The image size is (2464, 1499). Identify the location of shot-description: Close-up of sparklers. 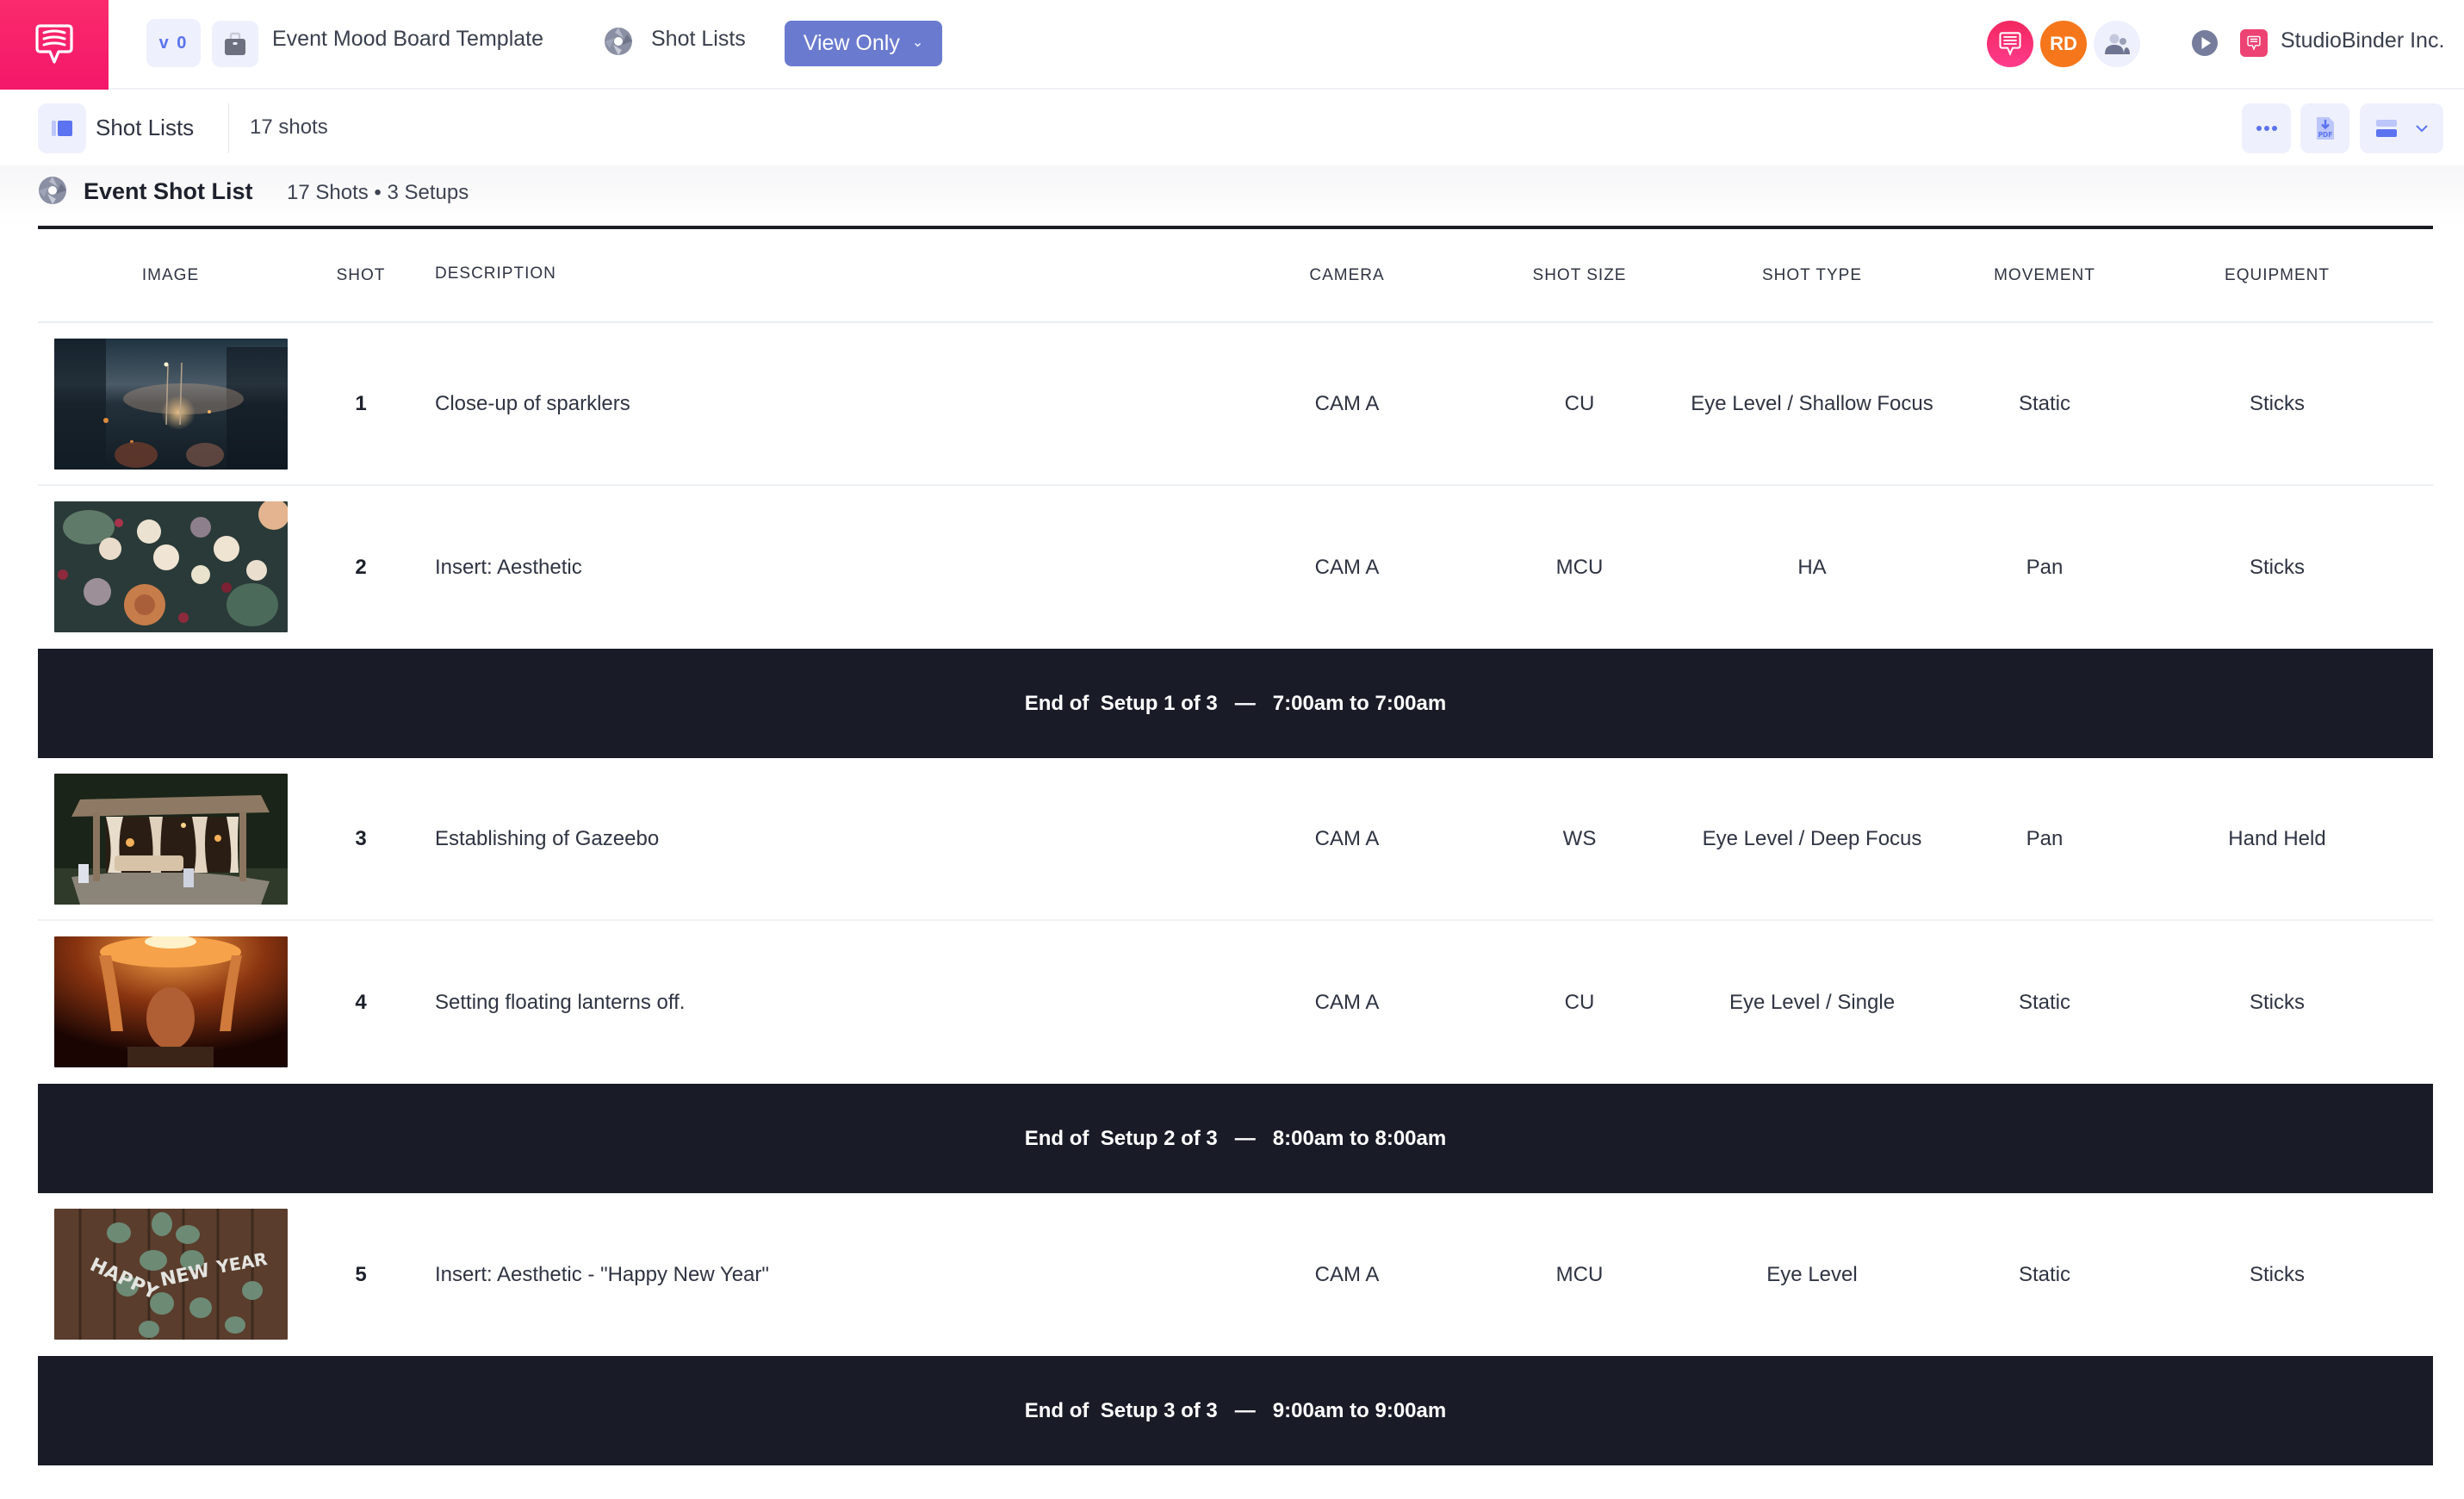
(532, 404).